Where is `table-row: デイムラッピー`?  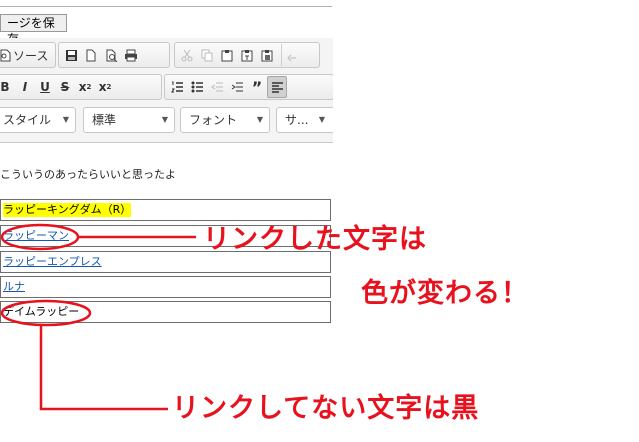 table-row: デイムラッピー is located at coordinates (165, 312).